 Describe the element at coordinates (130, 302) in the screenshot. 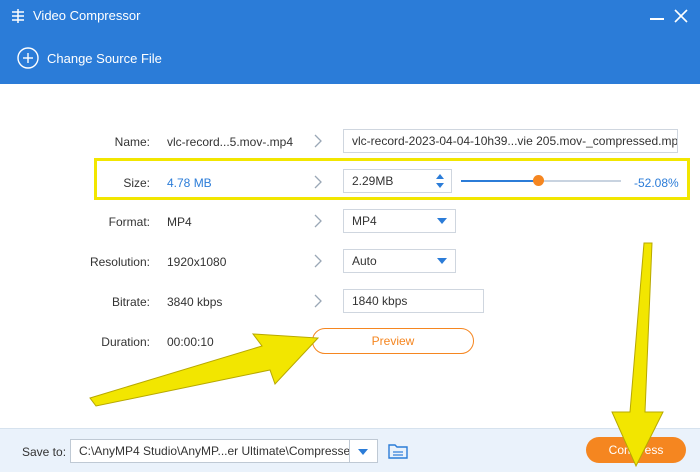

I see `bitrate-label: Bitrate:` at that location.